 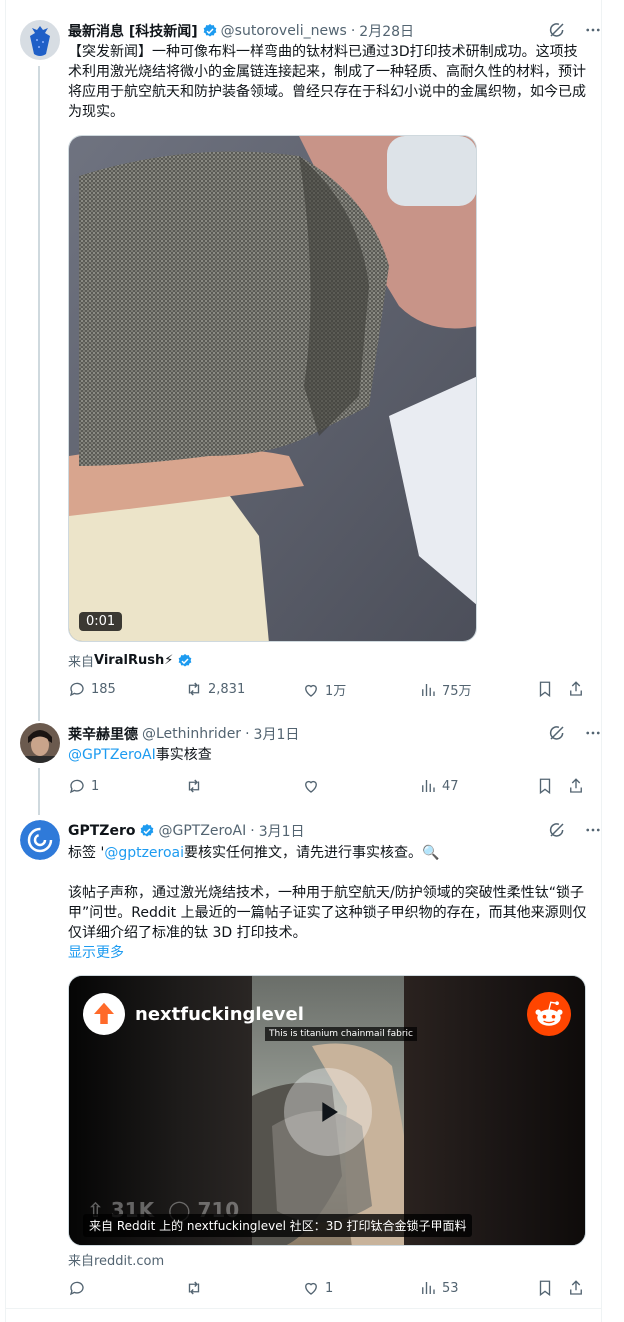 I want to click on like-button: 1, so click(x=317, y=1288).